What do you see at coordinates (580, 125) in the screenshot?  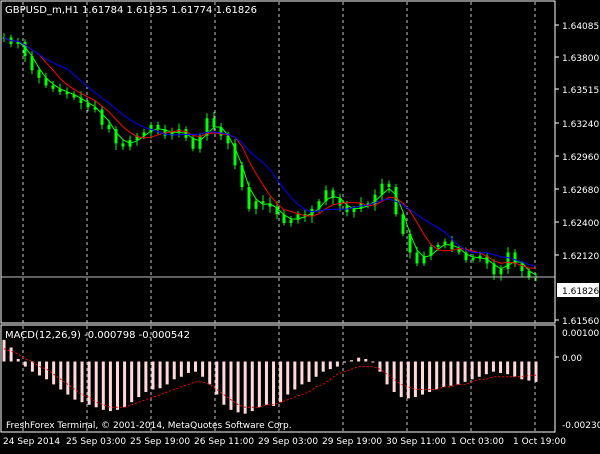 I see `price-tick: 1.63240` at bounding box center [580, 125].